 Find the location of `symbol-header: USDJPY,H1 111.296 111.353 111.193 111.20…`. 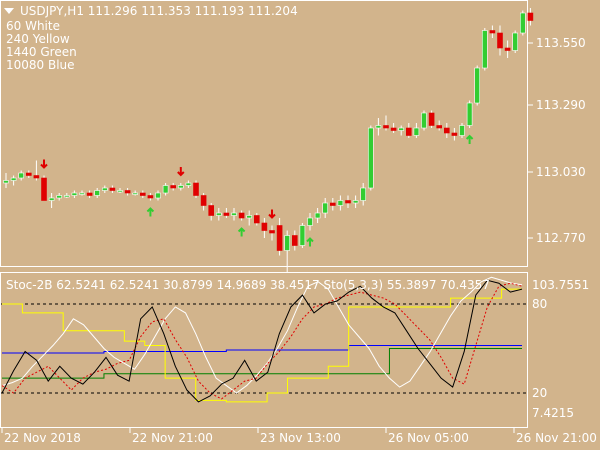

symbol-header: USDJPY,H1 111.296 111.353 111.193 111.20… is located at coordinates (159, 11).